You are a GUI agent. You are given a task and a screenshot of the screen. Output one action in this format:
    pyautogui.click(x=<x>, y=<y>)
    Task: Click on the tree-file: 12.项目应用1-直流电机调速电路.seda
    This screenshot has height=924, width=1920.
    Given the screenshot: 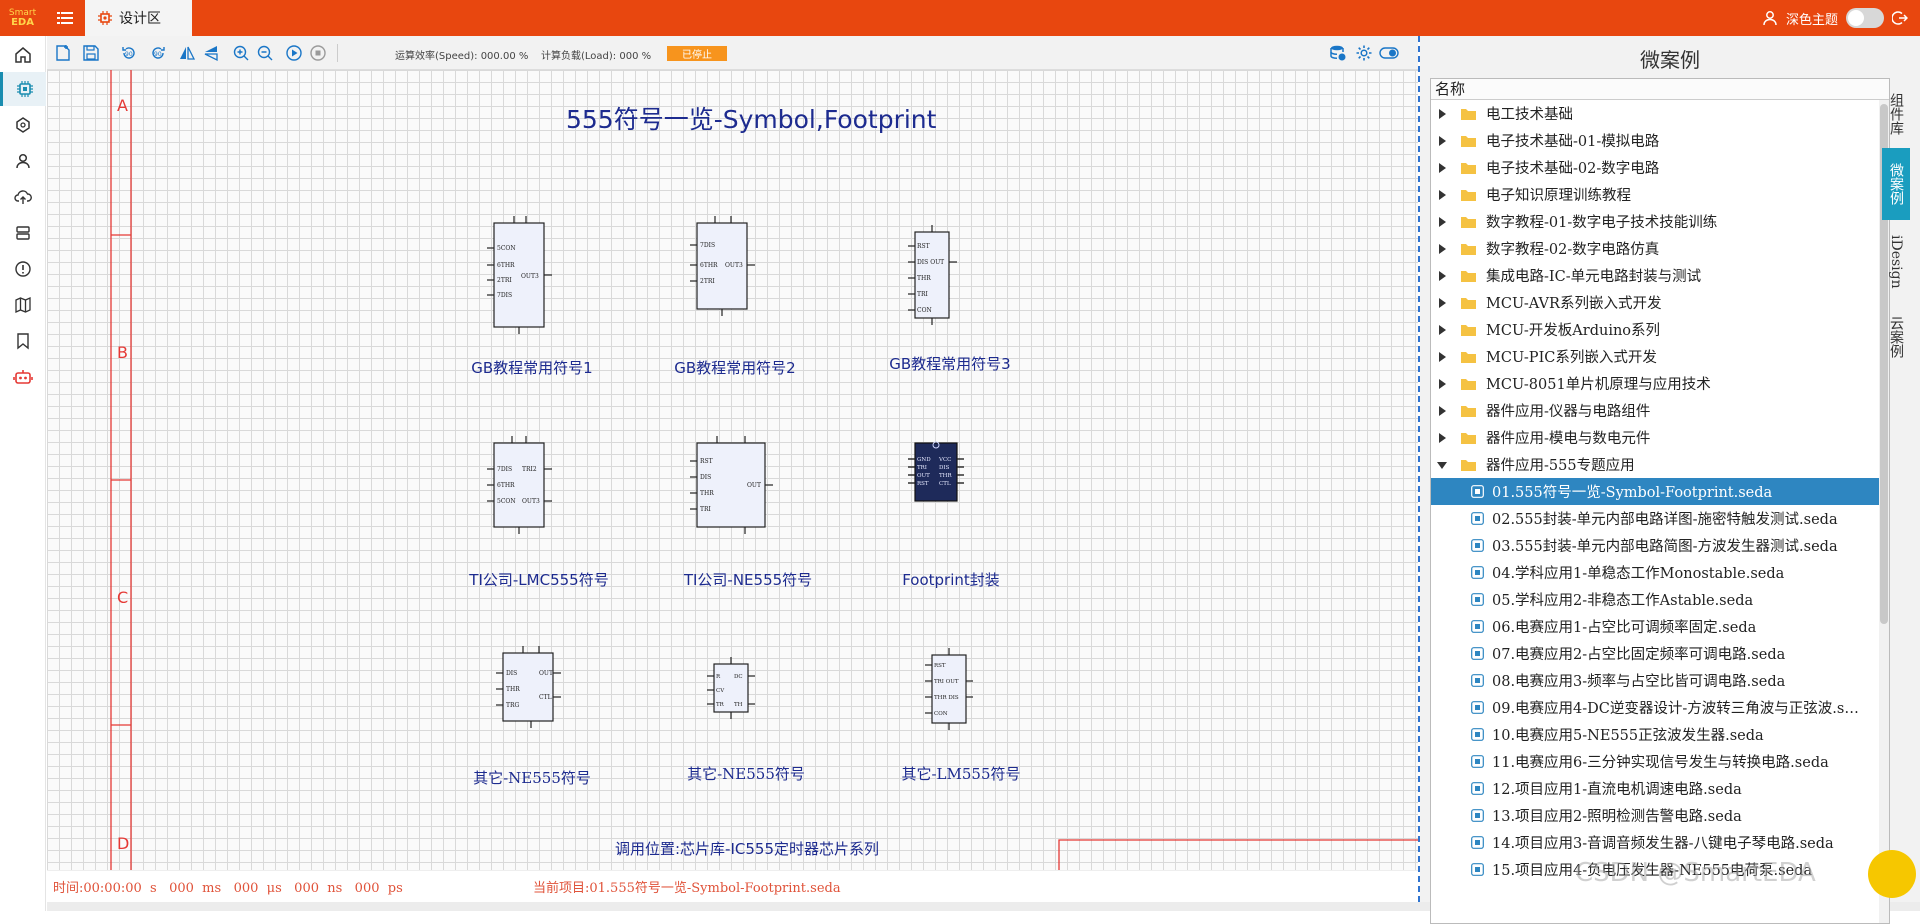 What is the action you would take?
    pyautogui.click(x=1660, y=788)
    